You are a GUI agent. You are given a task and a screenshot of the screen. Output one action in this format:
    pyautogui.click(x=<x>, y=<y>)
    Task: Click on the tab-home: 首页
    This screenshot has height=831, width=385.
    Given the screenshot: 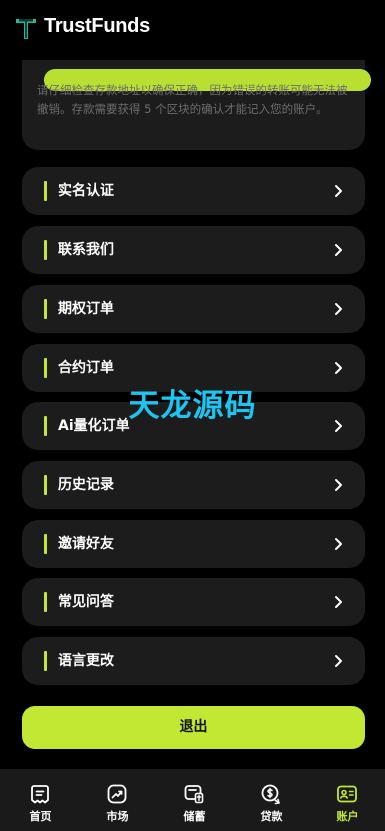 What is the action you would take?
    pyautogui.click(x=40, y=800)
    